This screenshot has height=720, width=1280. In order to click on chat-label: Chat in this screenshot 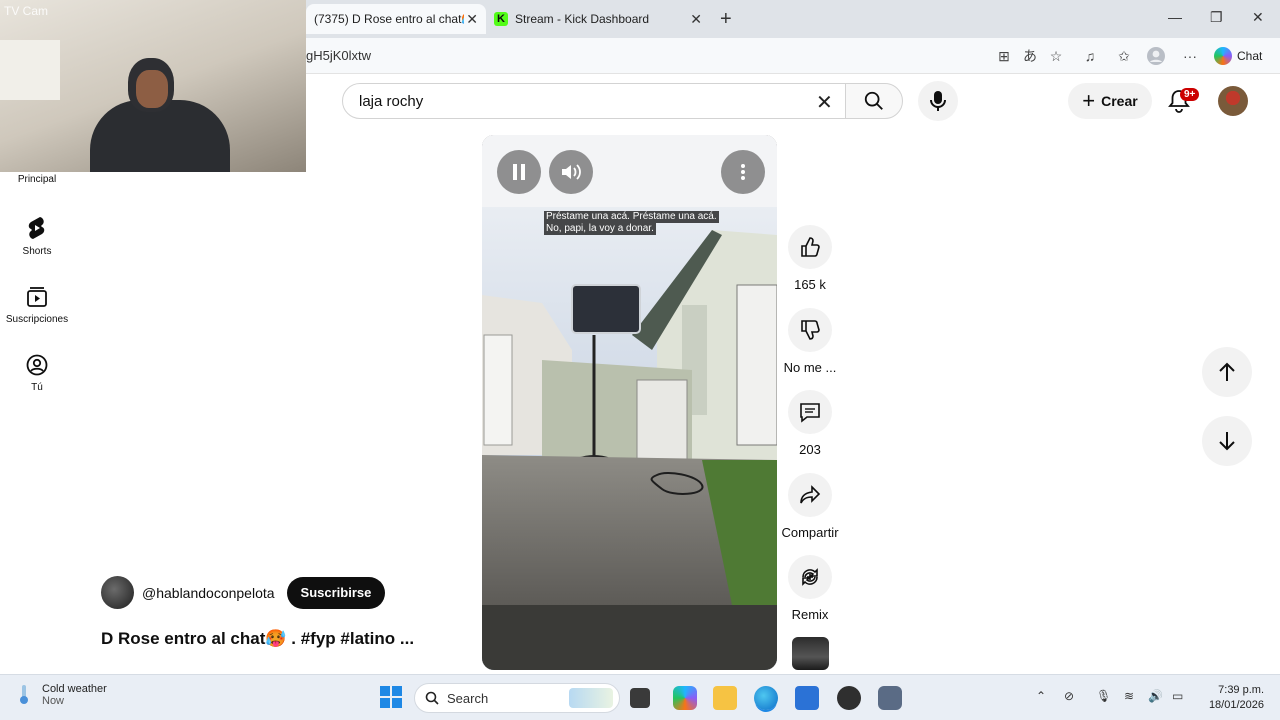, I will do `click(1250, 56)`.